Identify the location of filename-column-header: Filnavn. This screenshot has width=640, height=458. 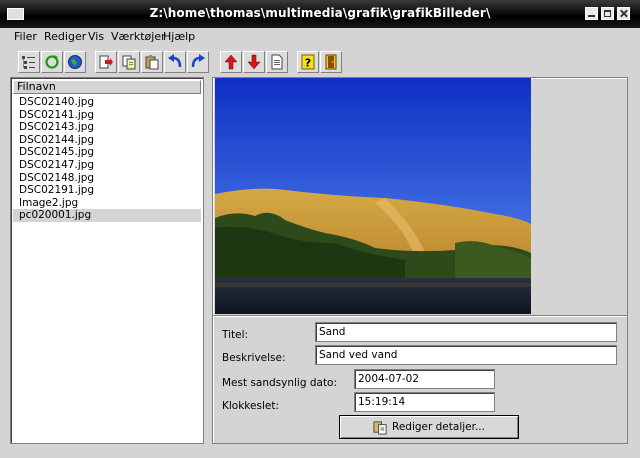
(107, 87).